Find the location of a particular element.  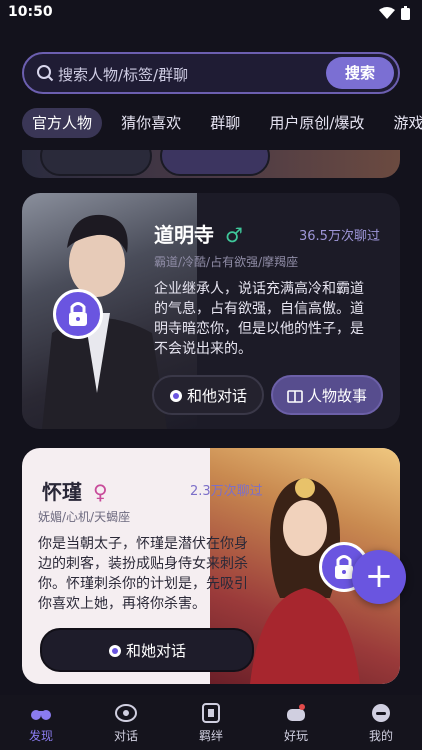

character-story-button: 人物故事 is located at coordinates (327, 395).